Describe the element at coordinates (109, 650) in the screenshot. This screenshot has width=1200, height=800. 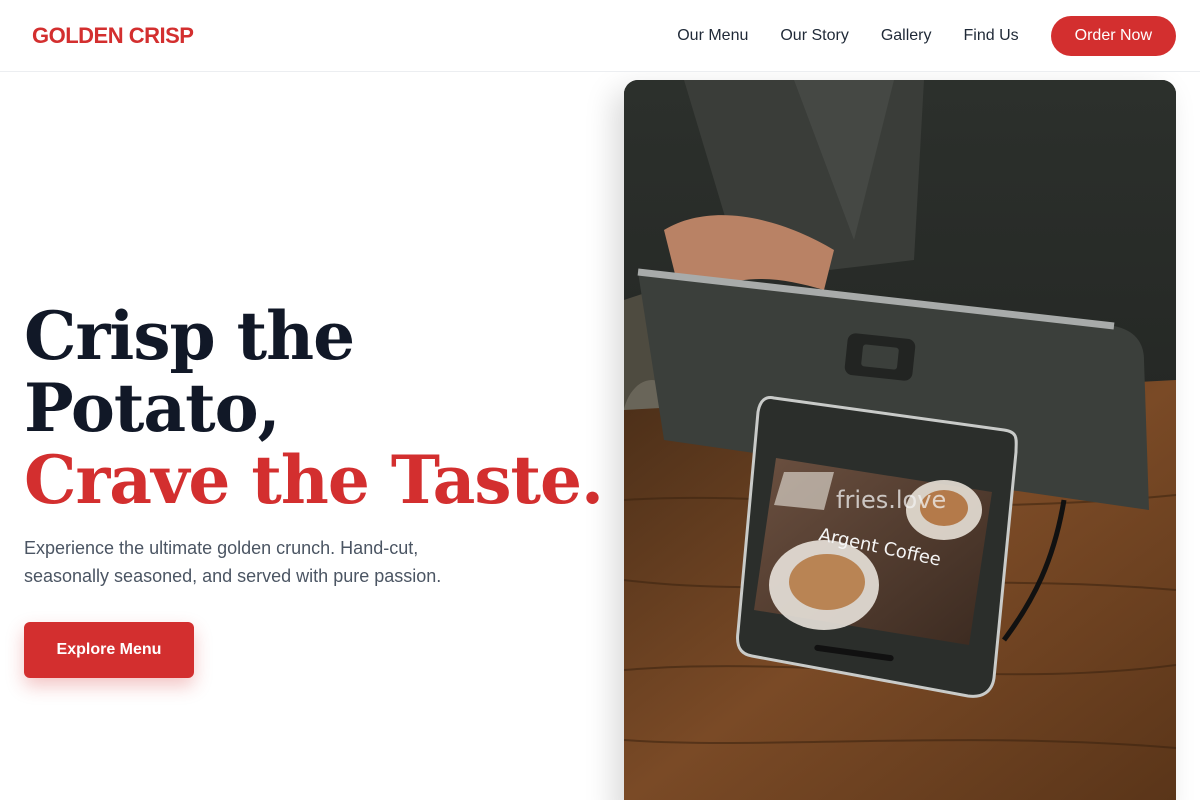
I see `explore-menu-button: Explore Menu` at that location.